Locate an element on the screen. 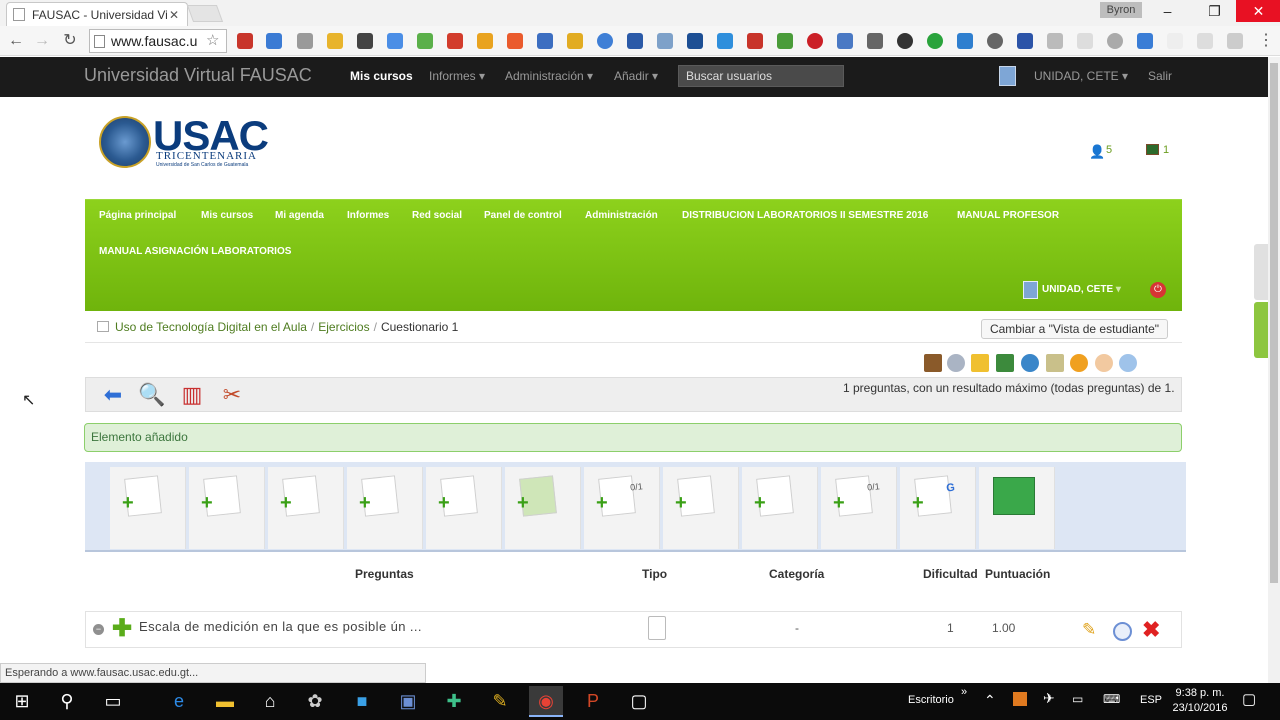 The width and height of the screenshot is (1280, 720). chevron-up-icon: ⌃ is located at coordinates (990, 700).